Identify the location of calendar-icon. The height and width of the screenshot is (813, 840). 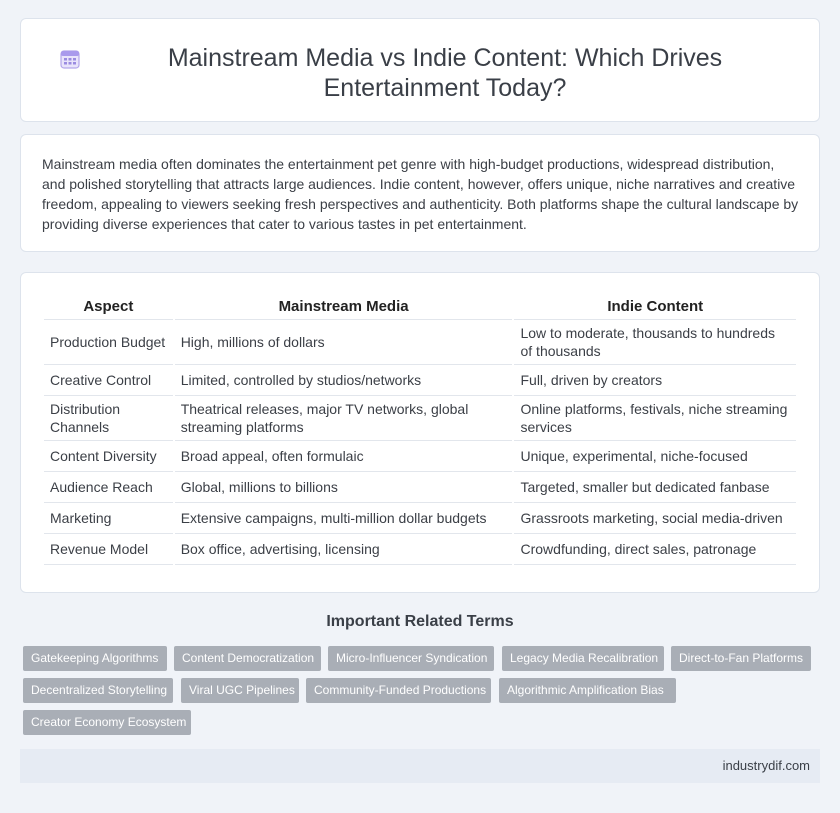
(70, 59).